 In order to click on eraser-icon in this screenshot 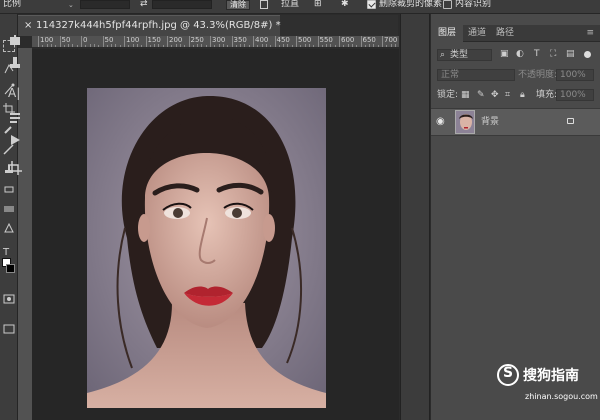, I will do `click(9, 186)`.